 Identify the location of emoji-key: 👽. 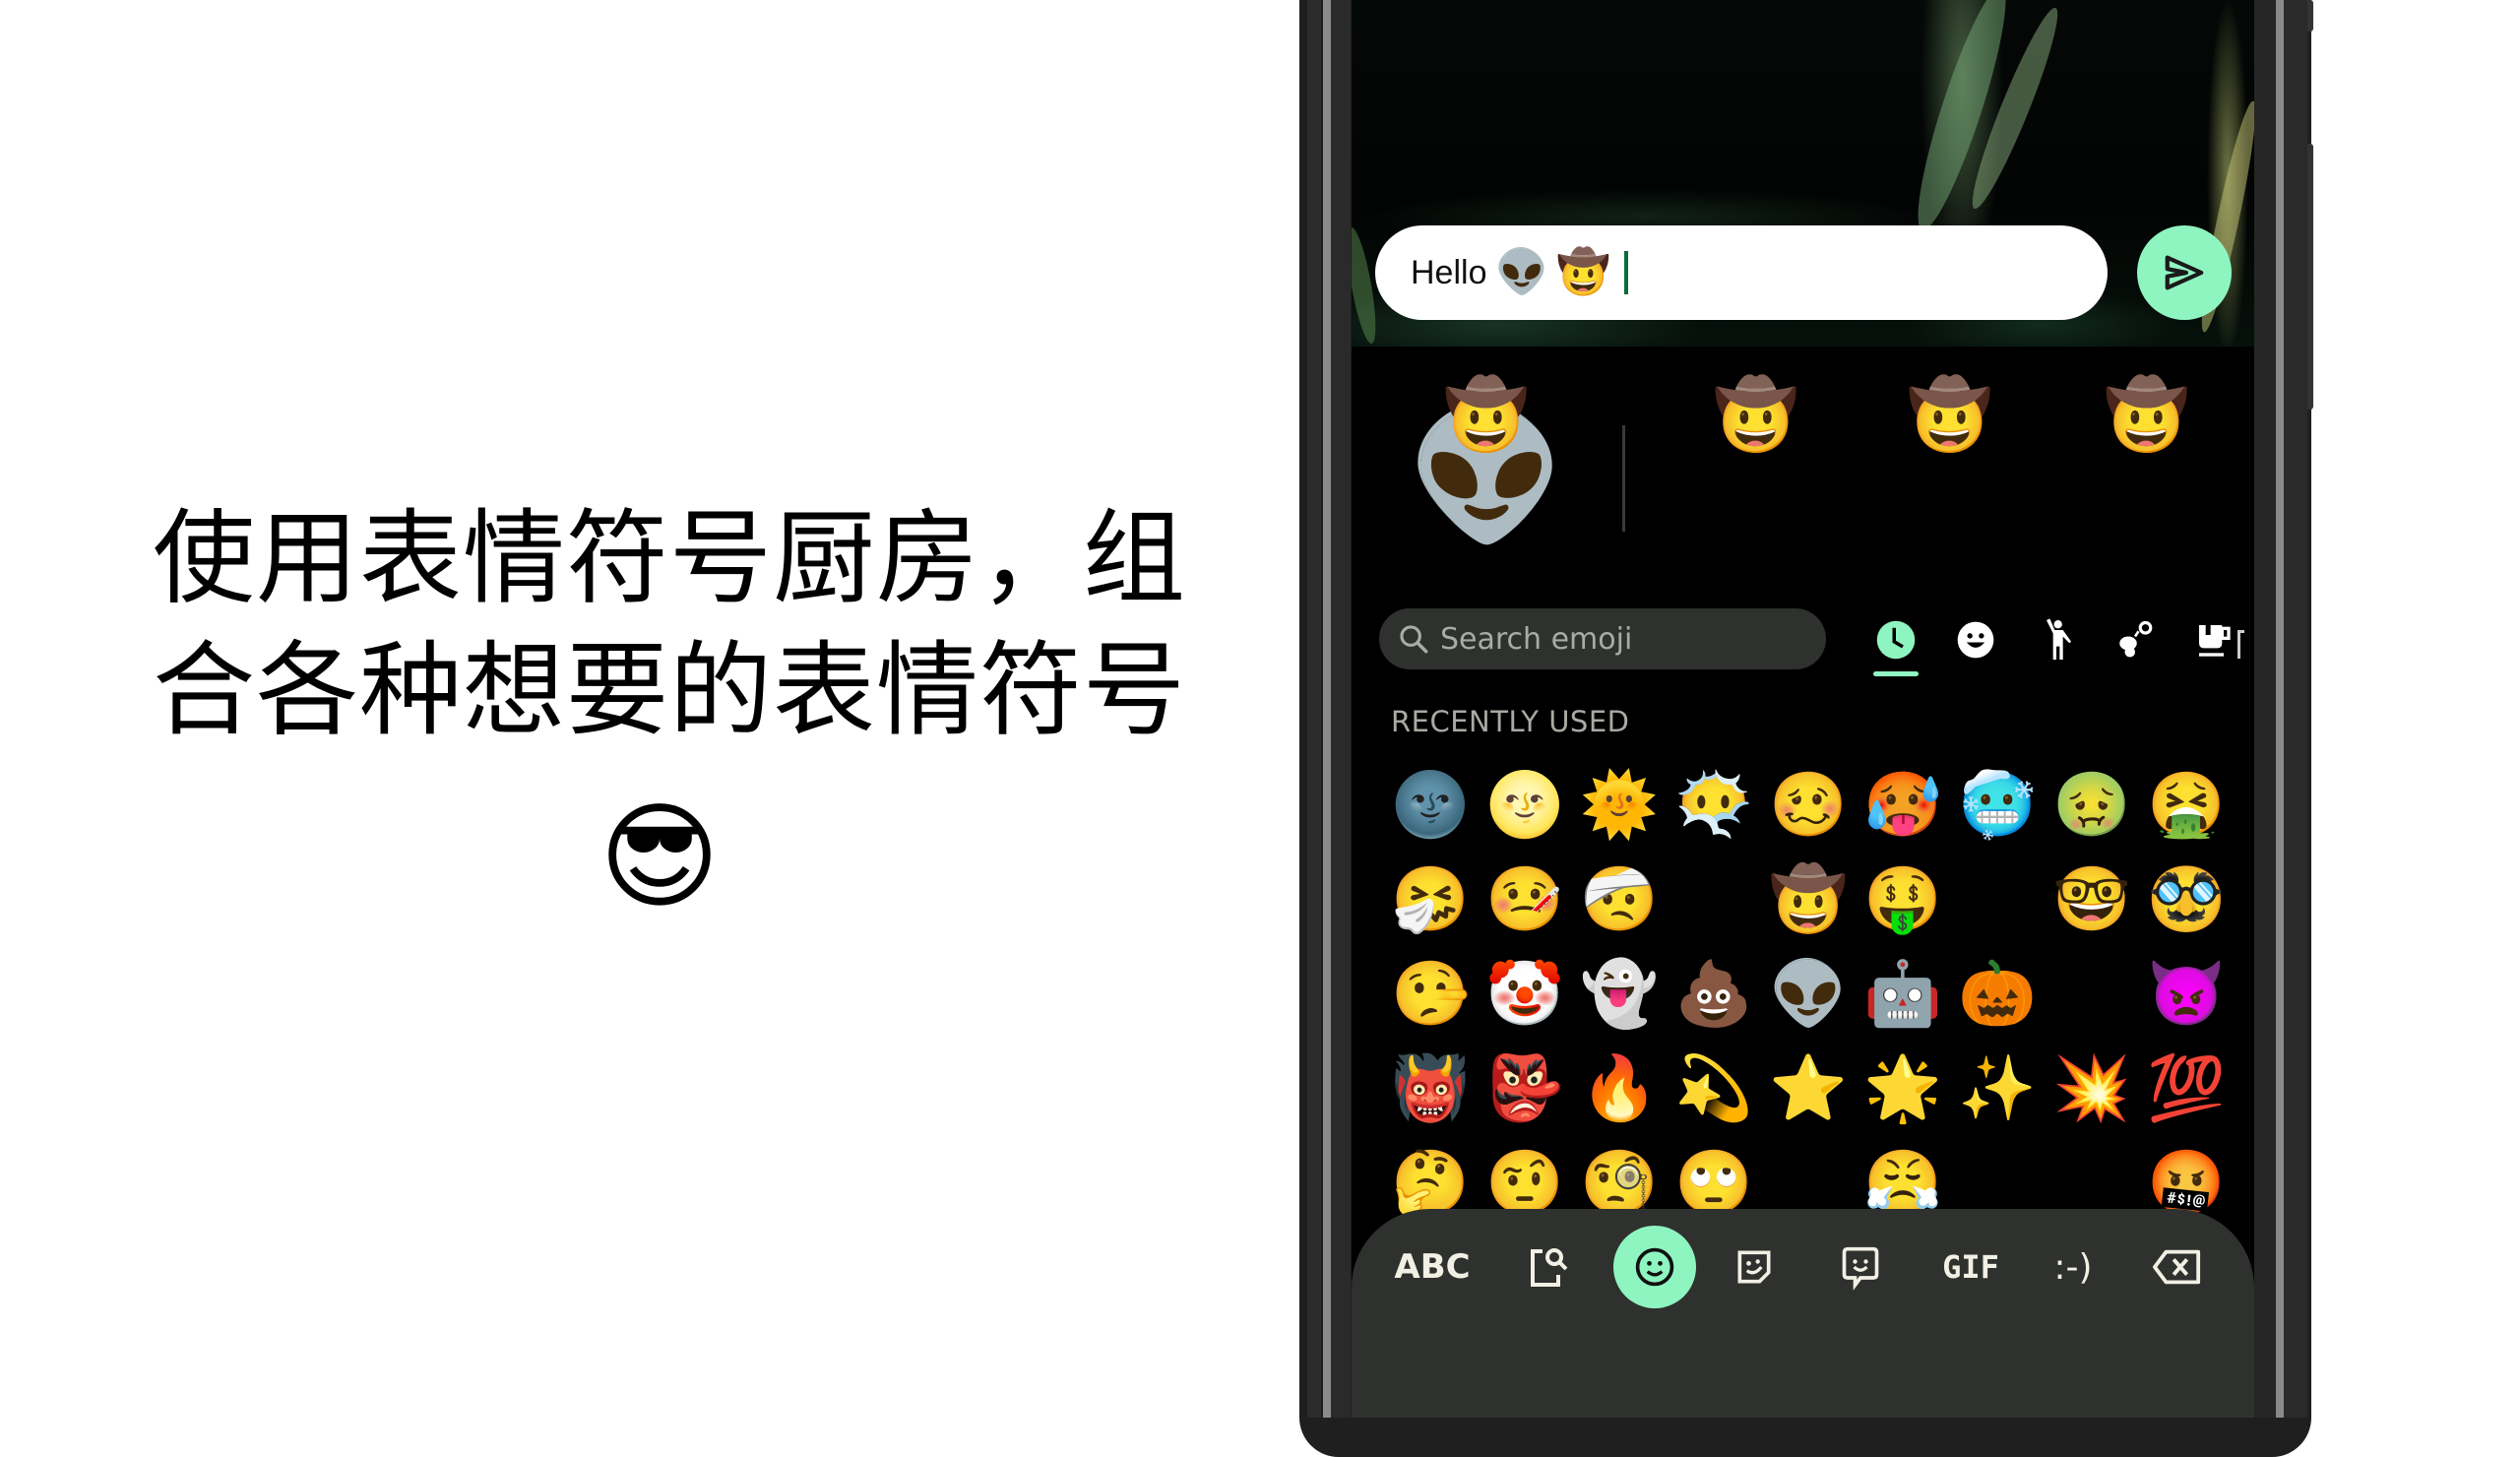
(1808, 994).